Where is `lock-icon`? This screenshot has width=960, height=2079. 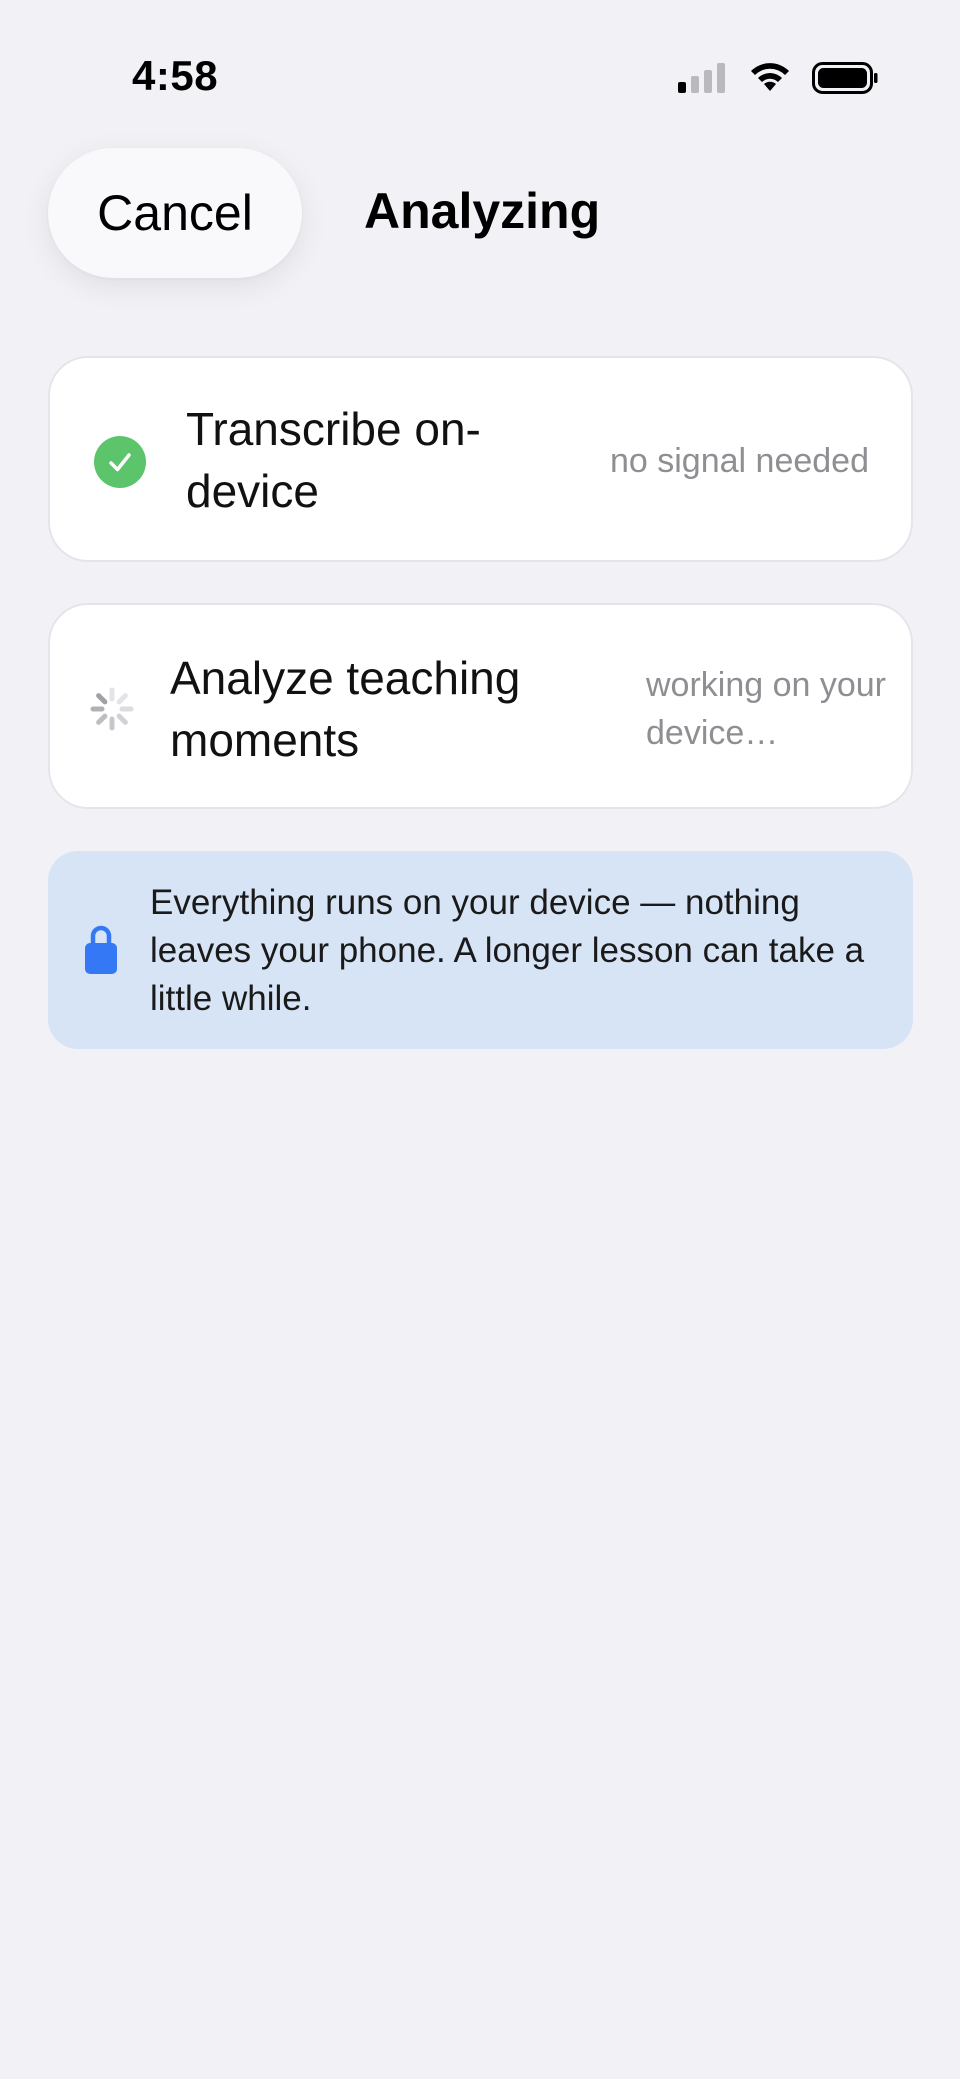 lock-icon is located at coordinates (101, 949).